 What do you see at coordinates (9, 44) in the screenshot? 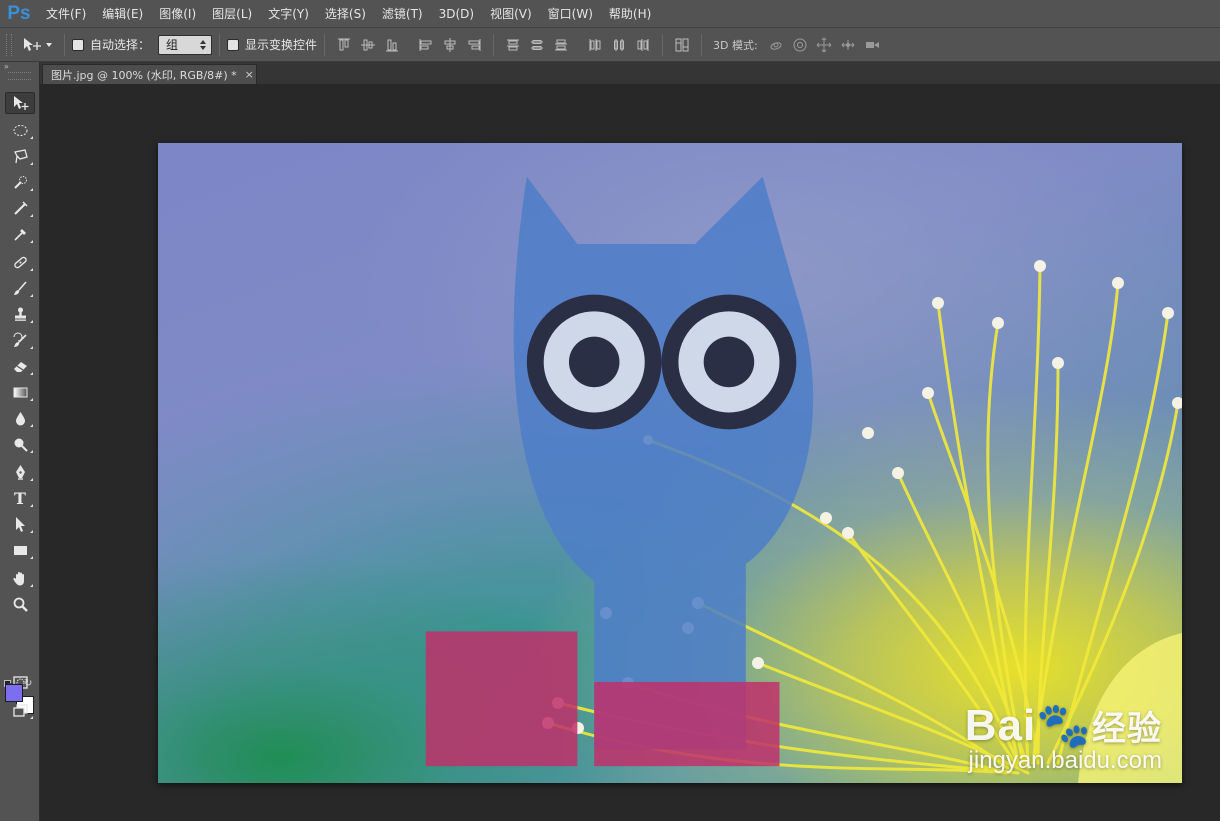
I see `options-grip` at bounding box center [9, 44].